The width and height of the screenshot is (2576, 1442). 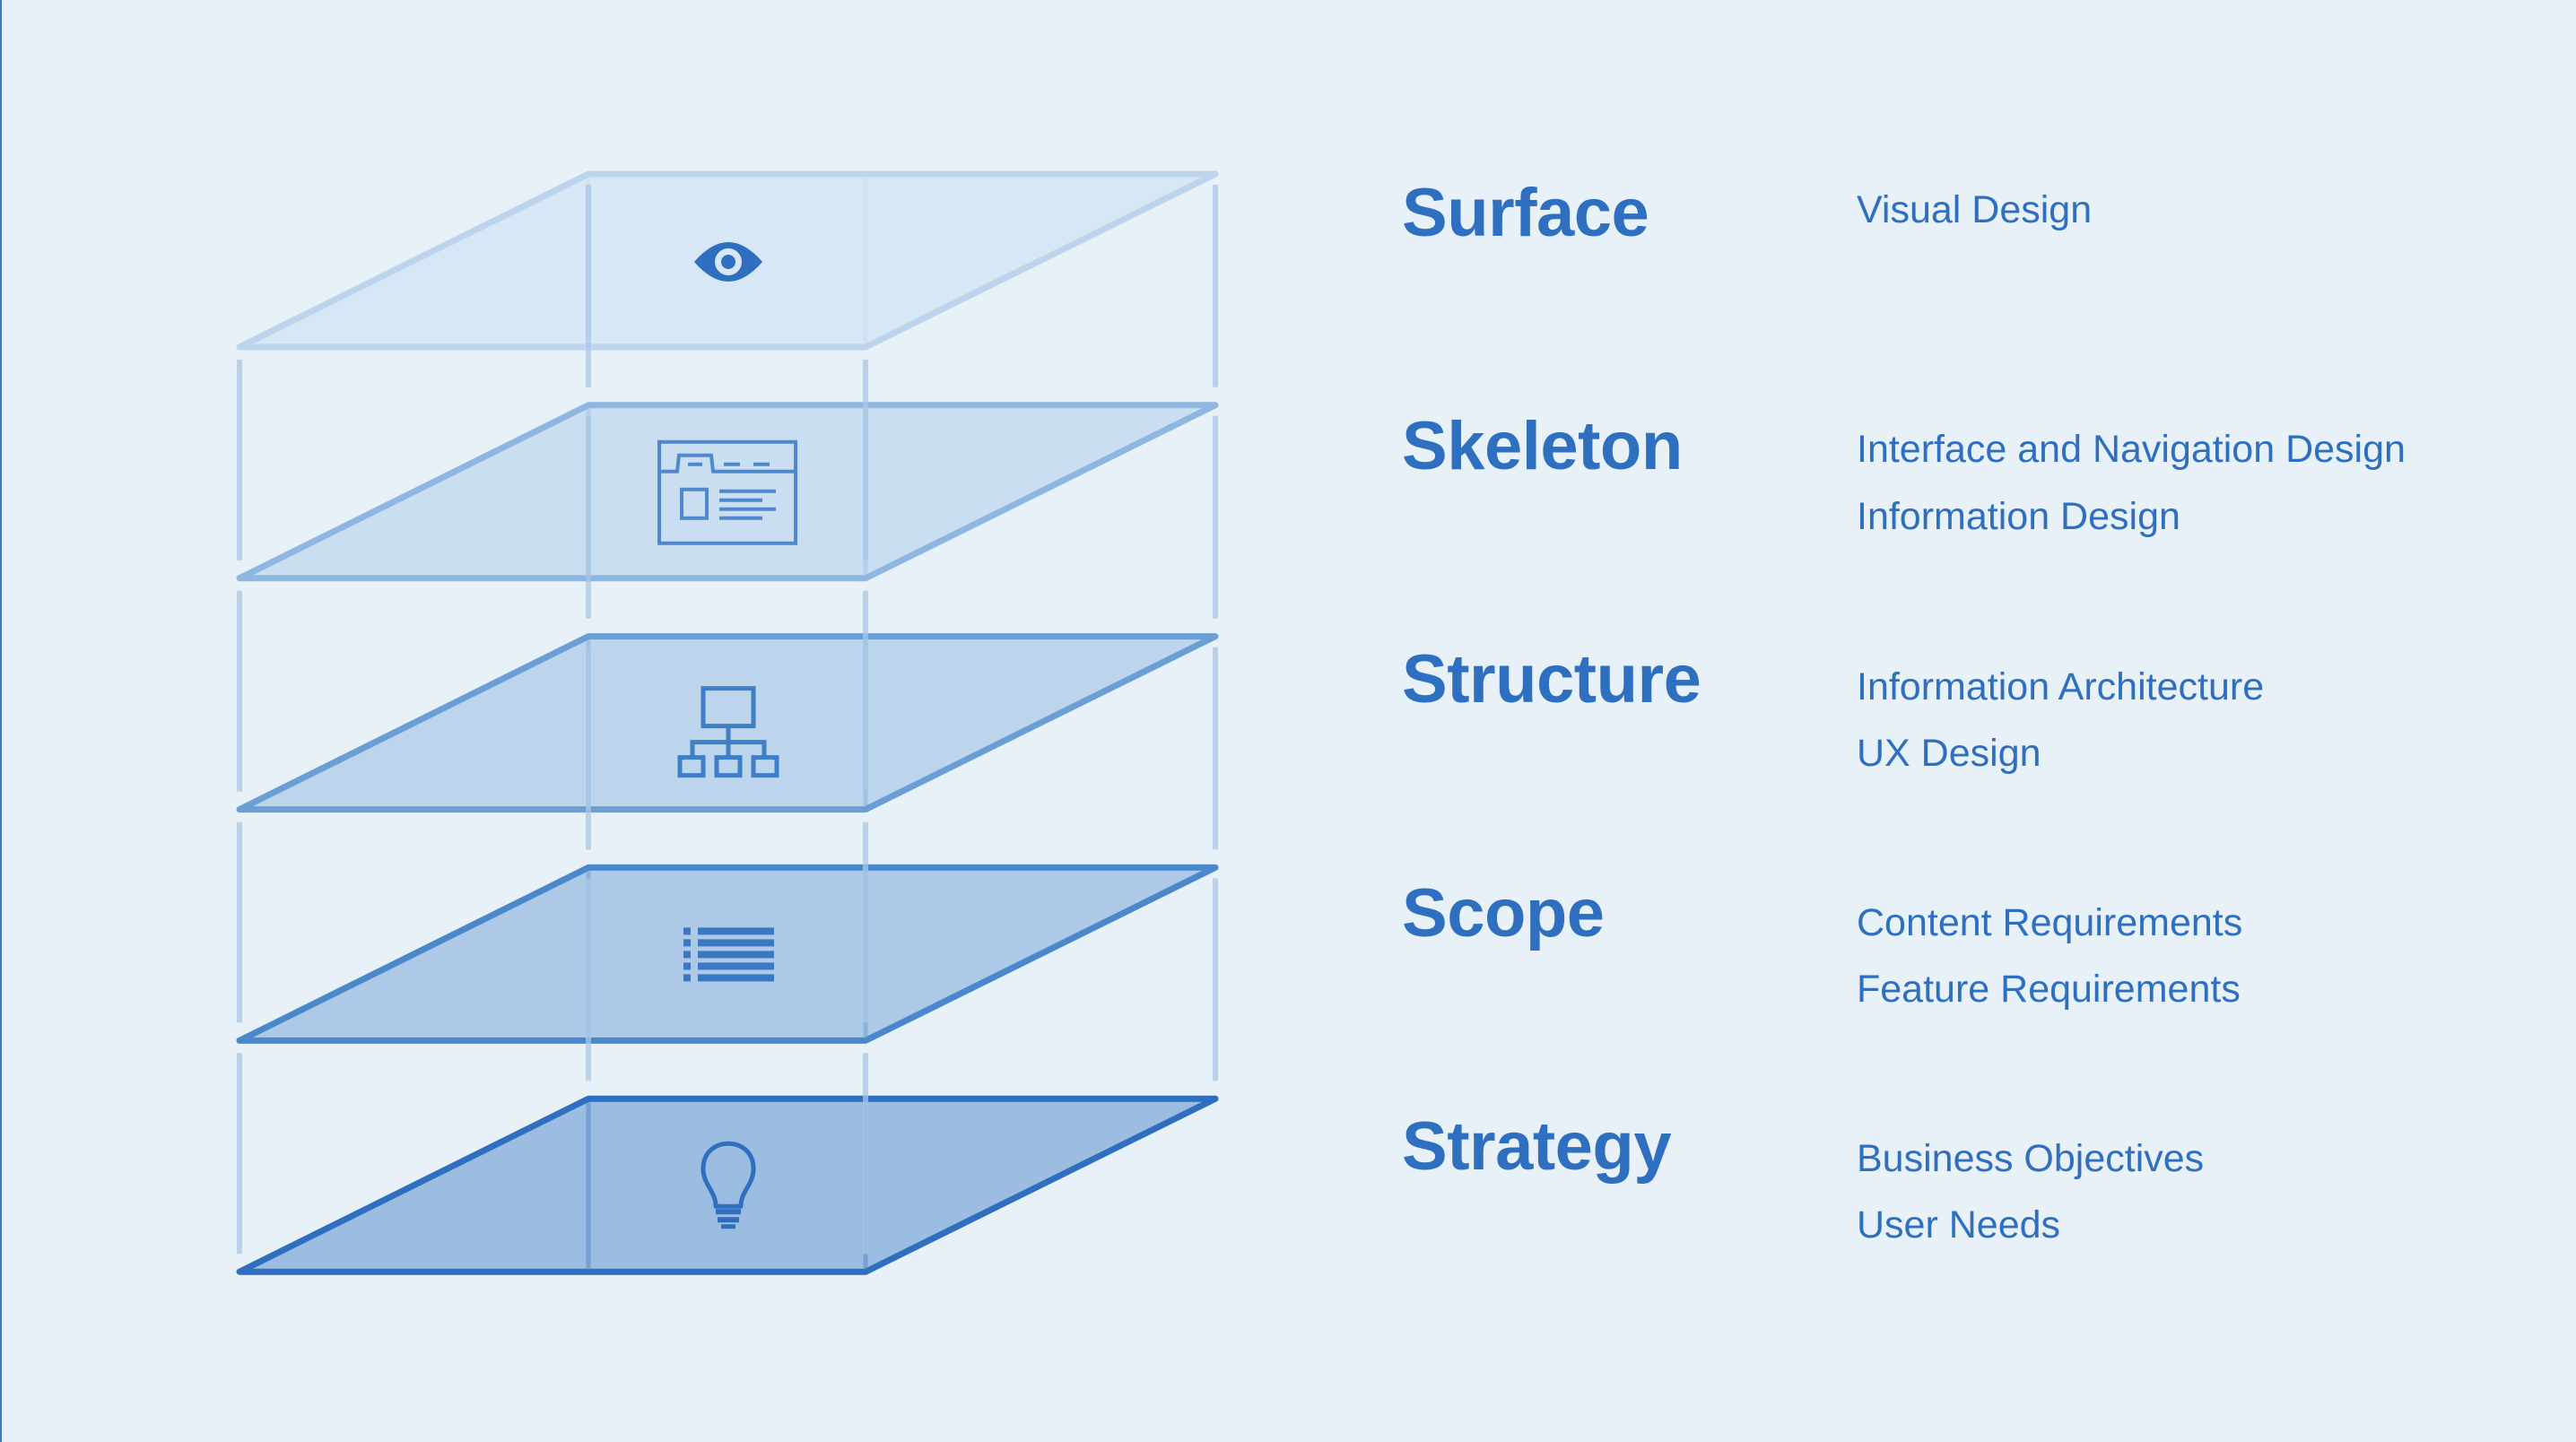 I want to click on layer-item: Content Requirements, so click(x=2050, y=923).